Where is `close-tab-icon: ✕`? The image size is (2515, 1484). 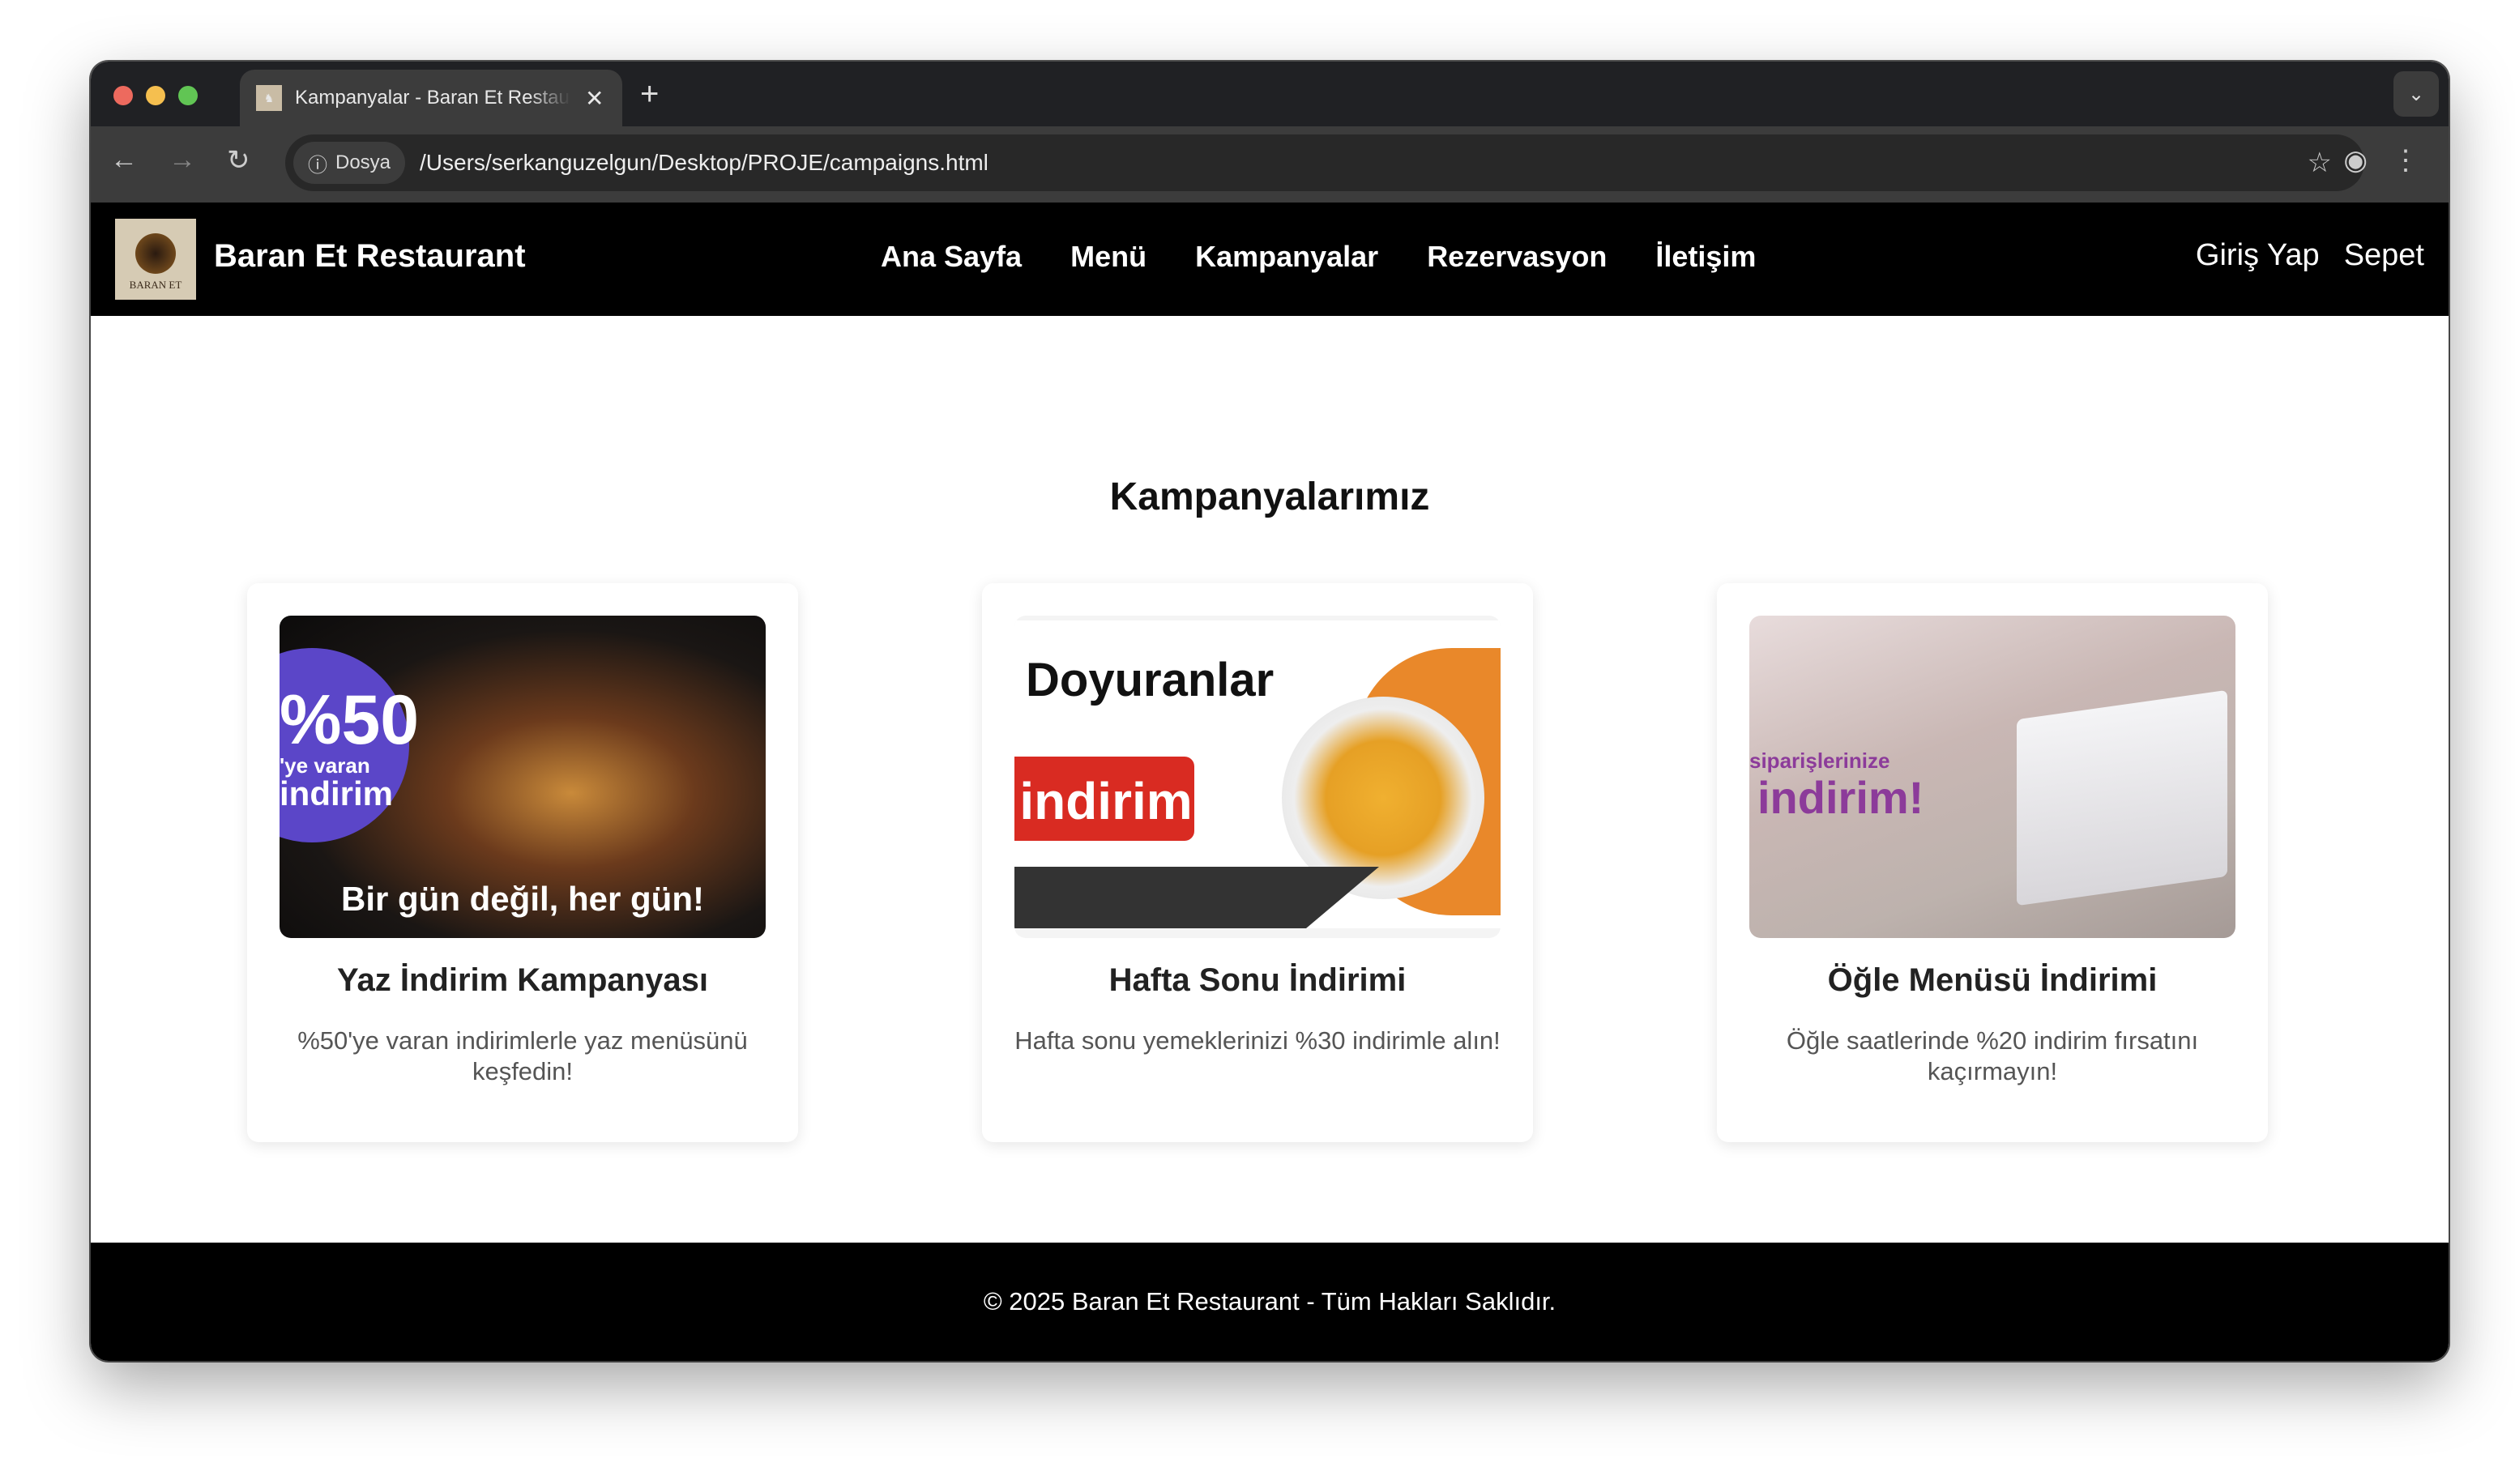 close-tab-icon: ✕ is located at coordinates (594, 98).